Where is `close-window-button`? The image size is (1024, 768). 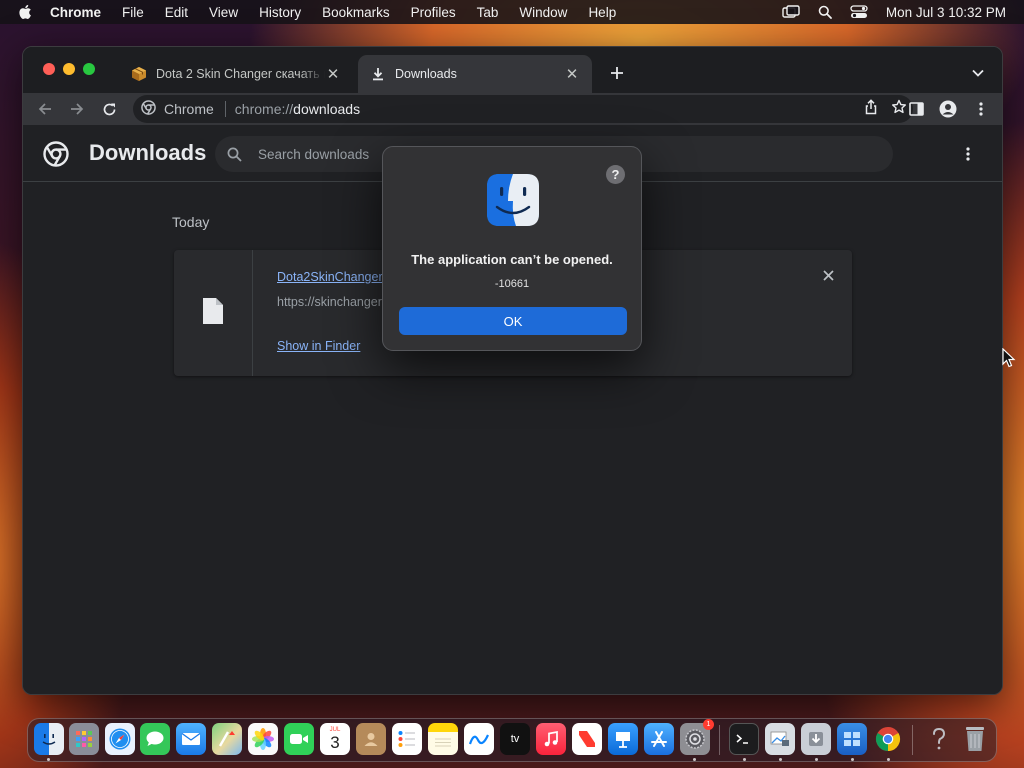 close-window-button is located at coordinates (49, 69).